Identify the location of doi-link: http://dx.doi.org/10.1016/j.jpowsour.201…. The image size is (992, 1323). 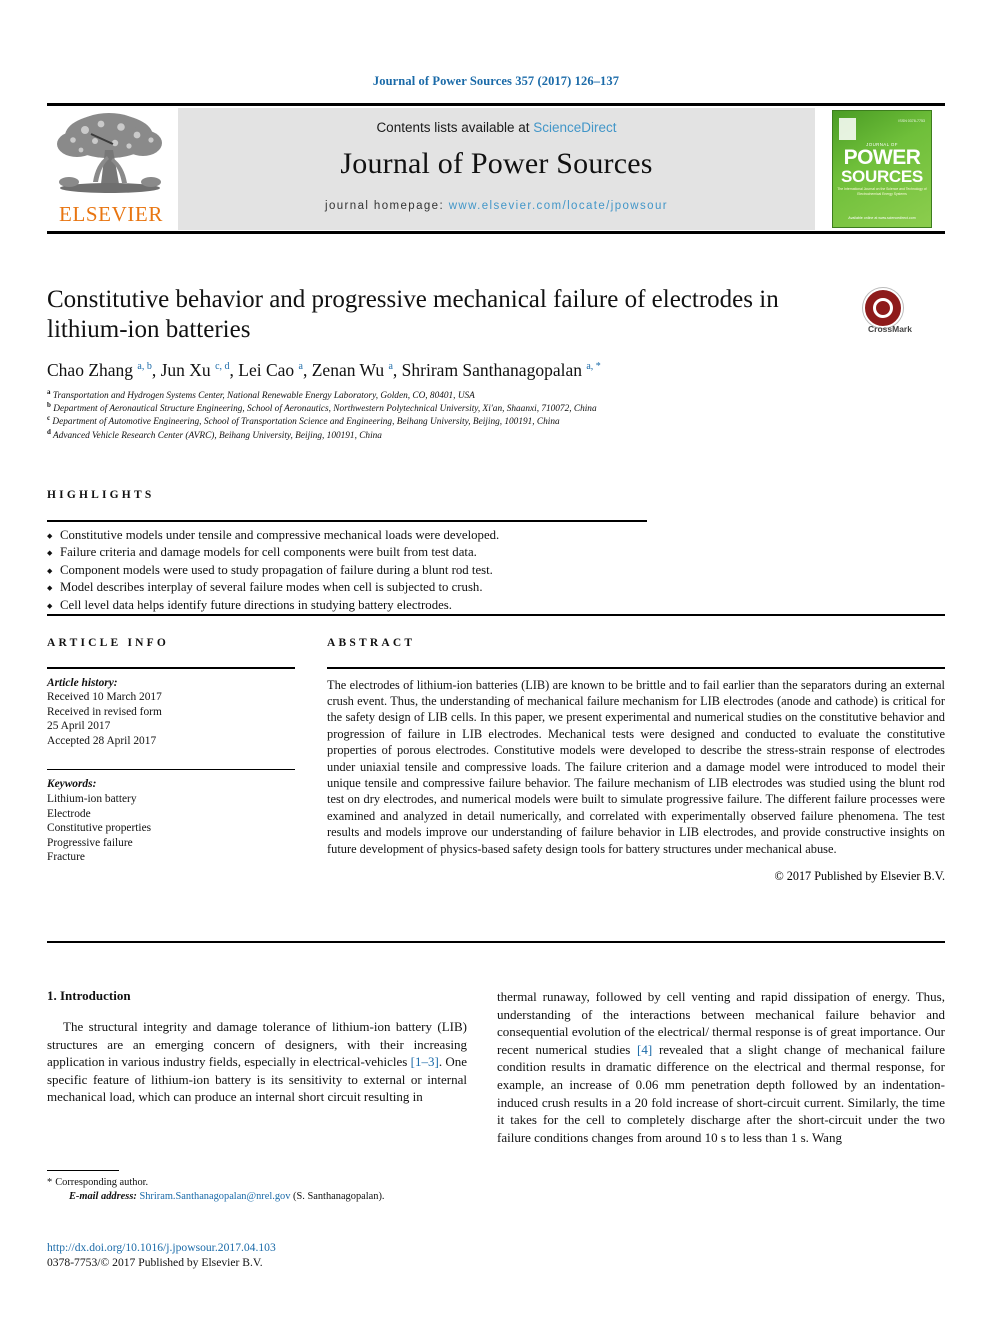
(307, 1247).